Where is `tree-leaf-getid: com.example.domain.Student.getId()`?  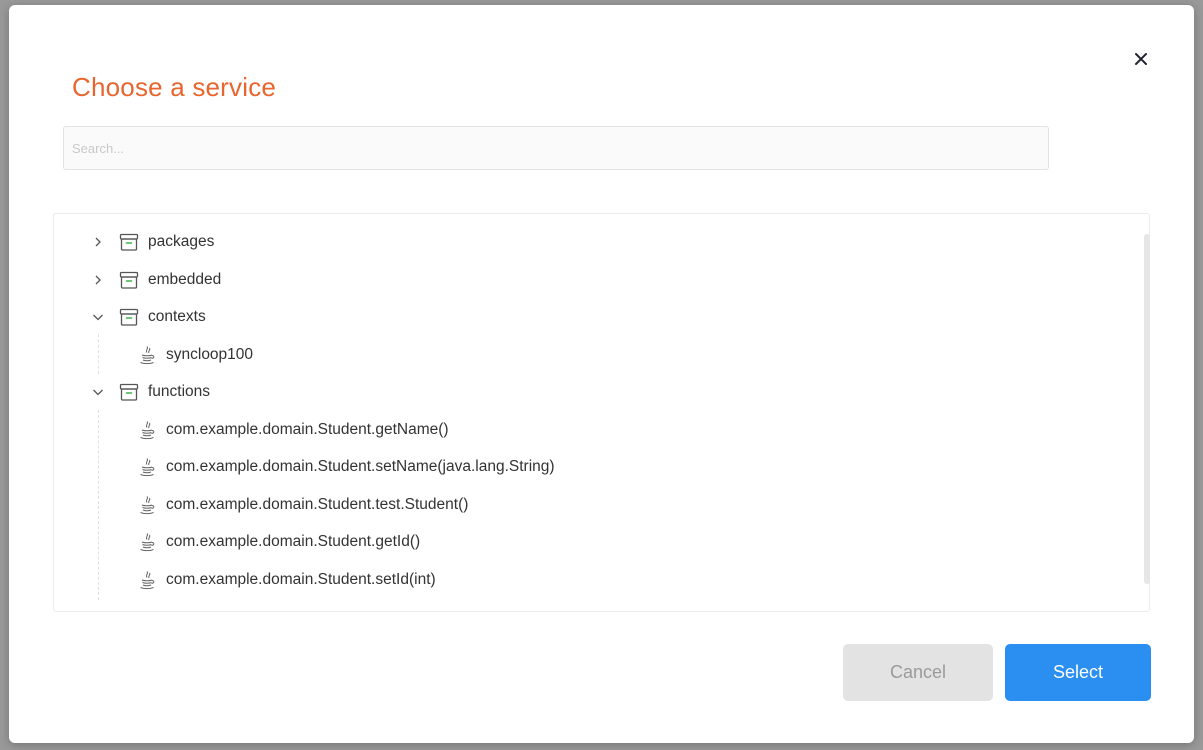 tree-leaf-getid: com.example.domain.Student.getId() is located at coordinates (279, 542).